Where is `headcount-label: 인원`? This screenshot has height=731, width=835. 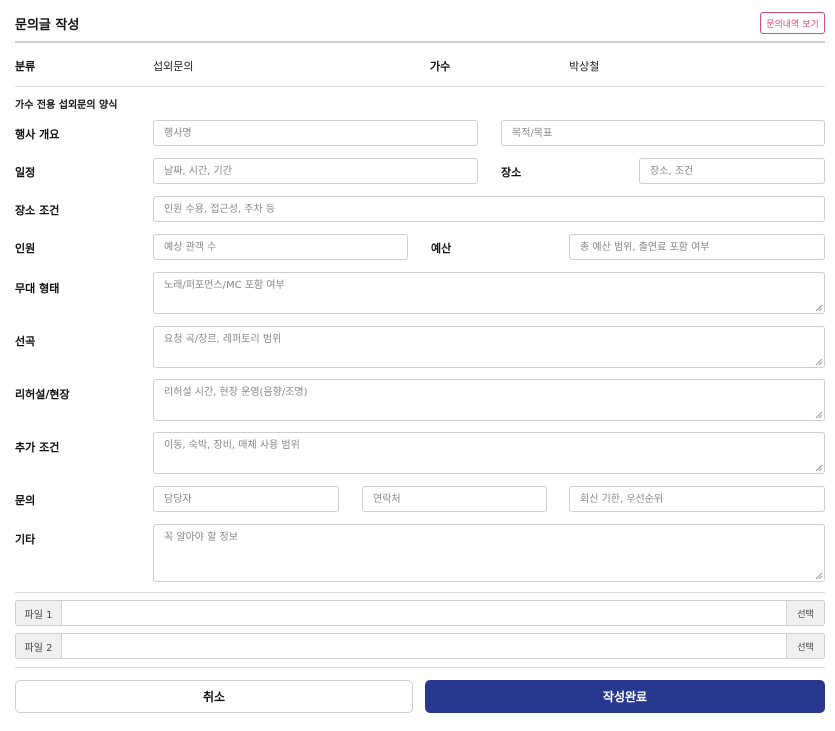 headcount-label: 인원 is located at coordinates (25, 248).